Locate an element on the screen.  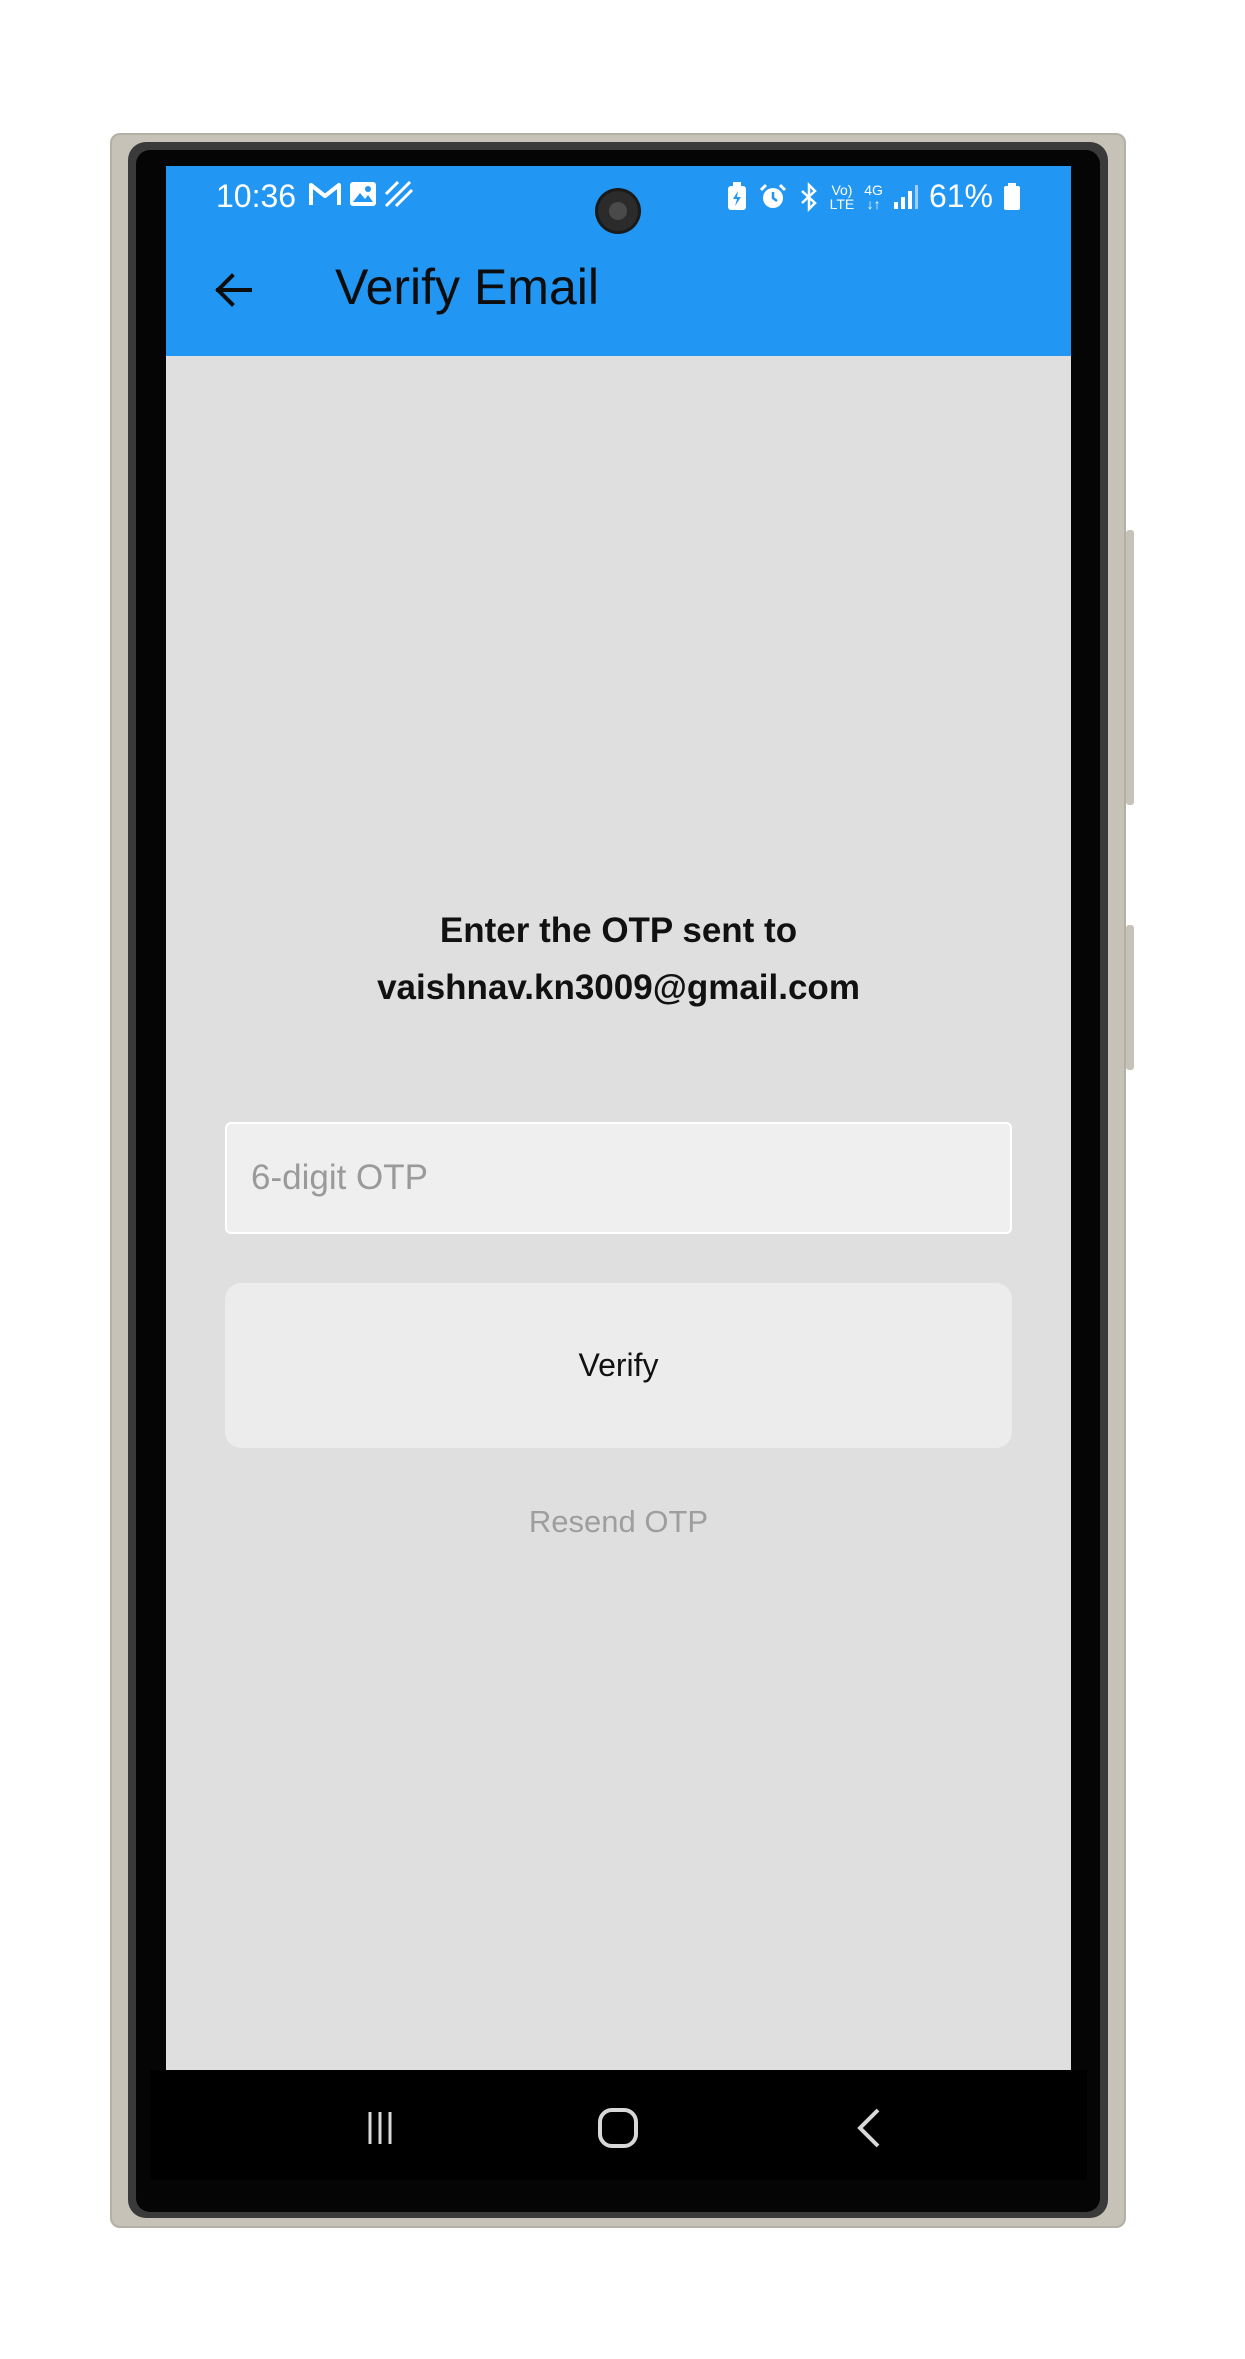
4g-icon: 4G ↓↑ is located at coordinates (873, 197).